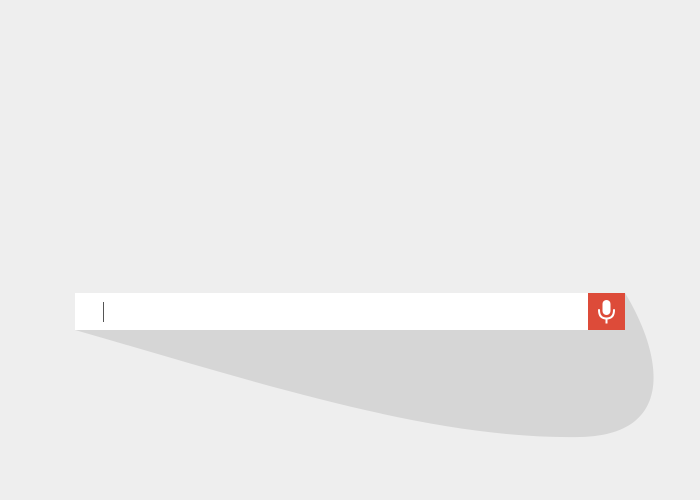  What do you see at coordinates (331, 311) in the screenshot?
I see `search-input` at bounding box center [331, 311].